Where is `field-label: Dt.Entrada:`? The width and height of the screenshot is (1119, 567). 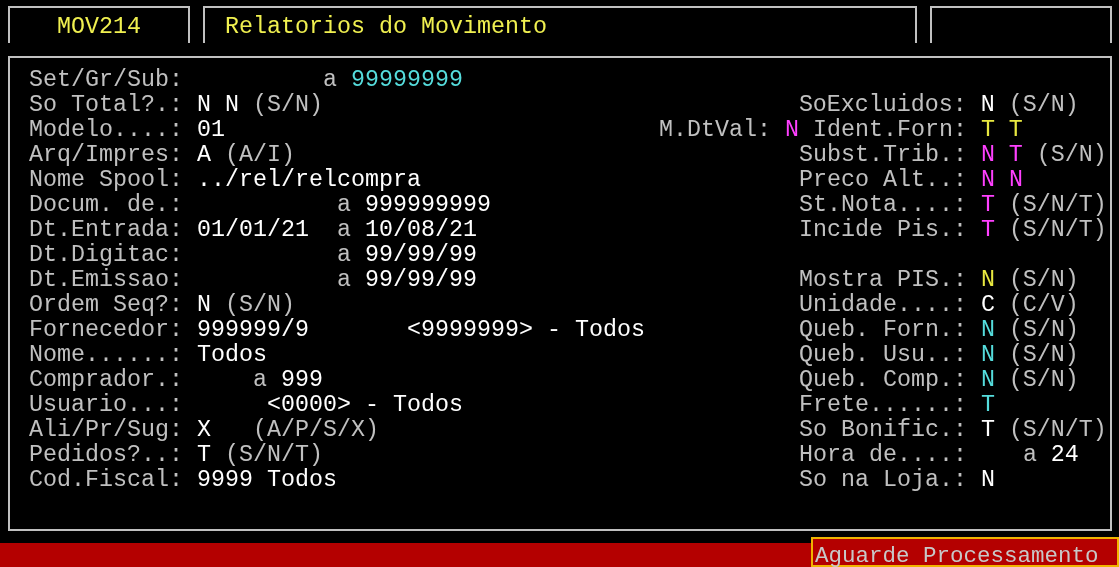 field-label: Dt.Entrada: is located at coordinates (106, 230).